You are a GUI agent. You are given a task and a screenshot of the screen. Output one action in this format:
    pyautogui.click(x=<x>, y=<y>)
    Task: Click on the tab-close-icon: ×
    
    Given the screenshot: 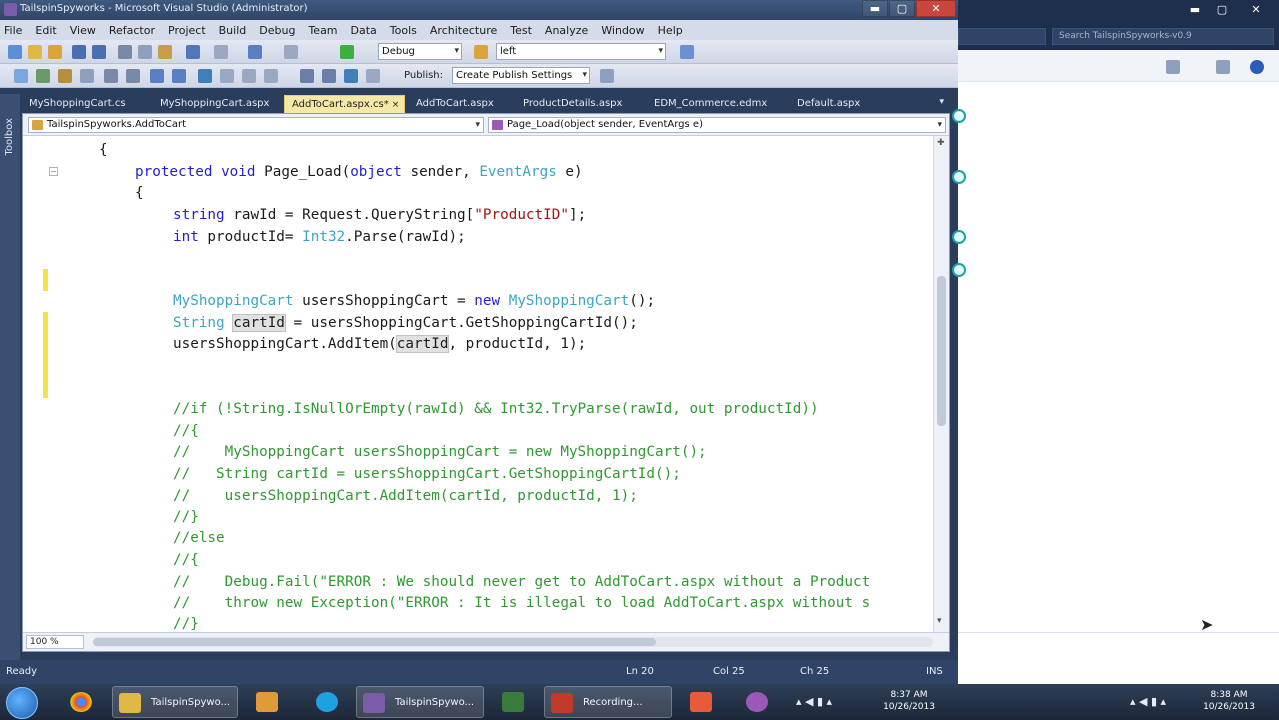 What is the action you would take?
    pyautogui.click(x=396, y=105)
    